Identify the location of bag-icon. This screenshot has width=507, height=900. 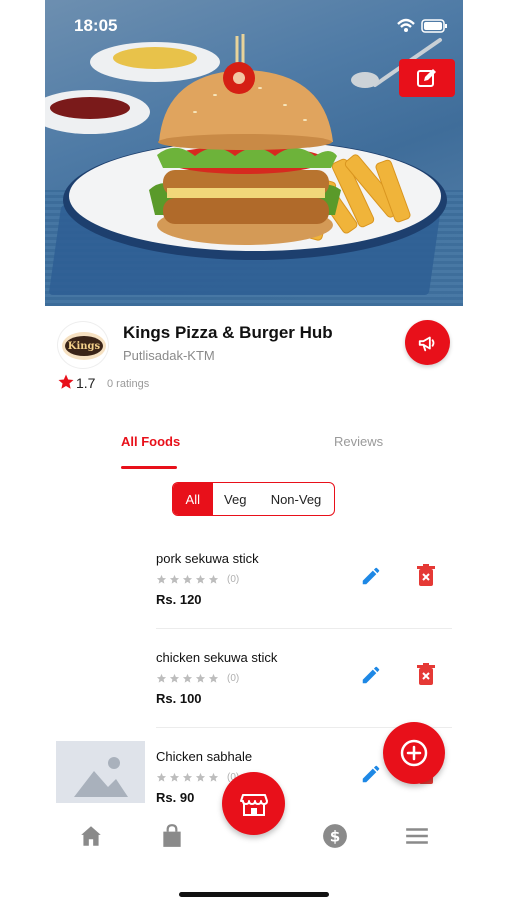
(172, 836).